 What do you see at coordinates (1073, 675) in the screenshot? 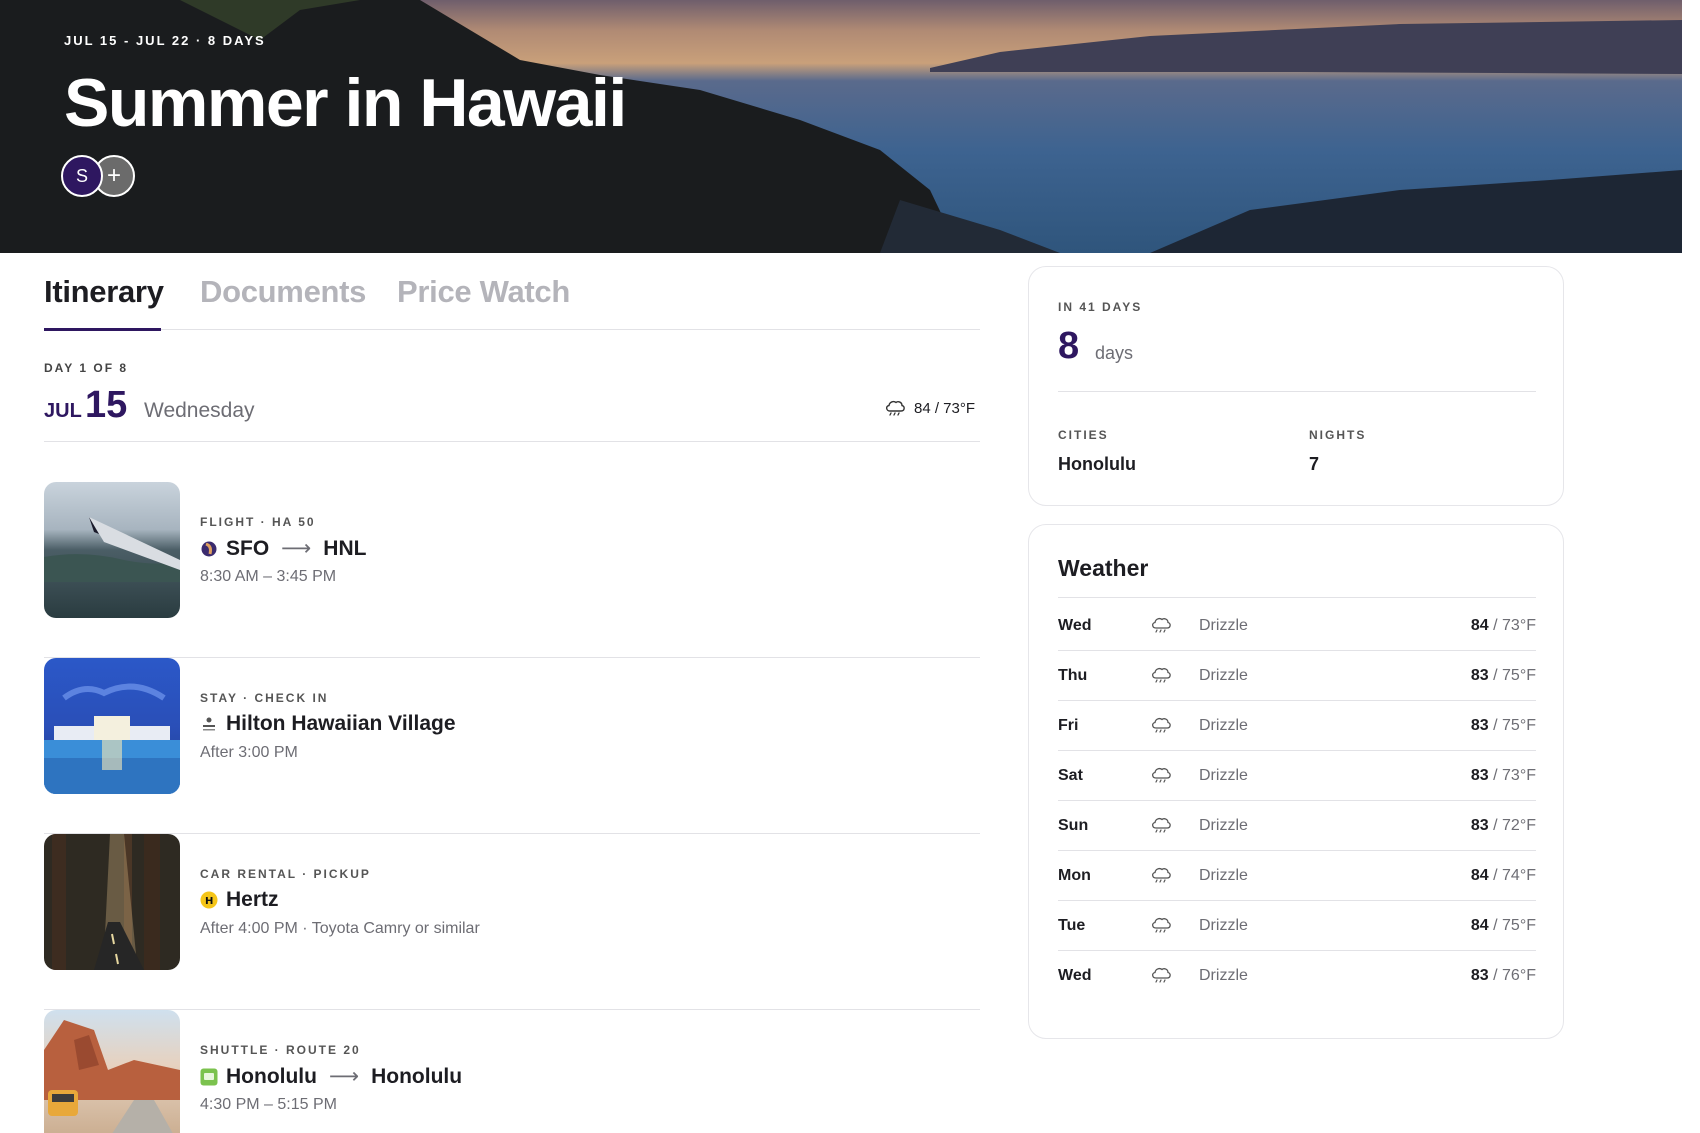
I see `weather-day: Thu` at bounding box center [1073, 675].